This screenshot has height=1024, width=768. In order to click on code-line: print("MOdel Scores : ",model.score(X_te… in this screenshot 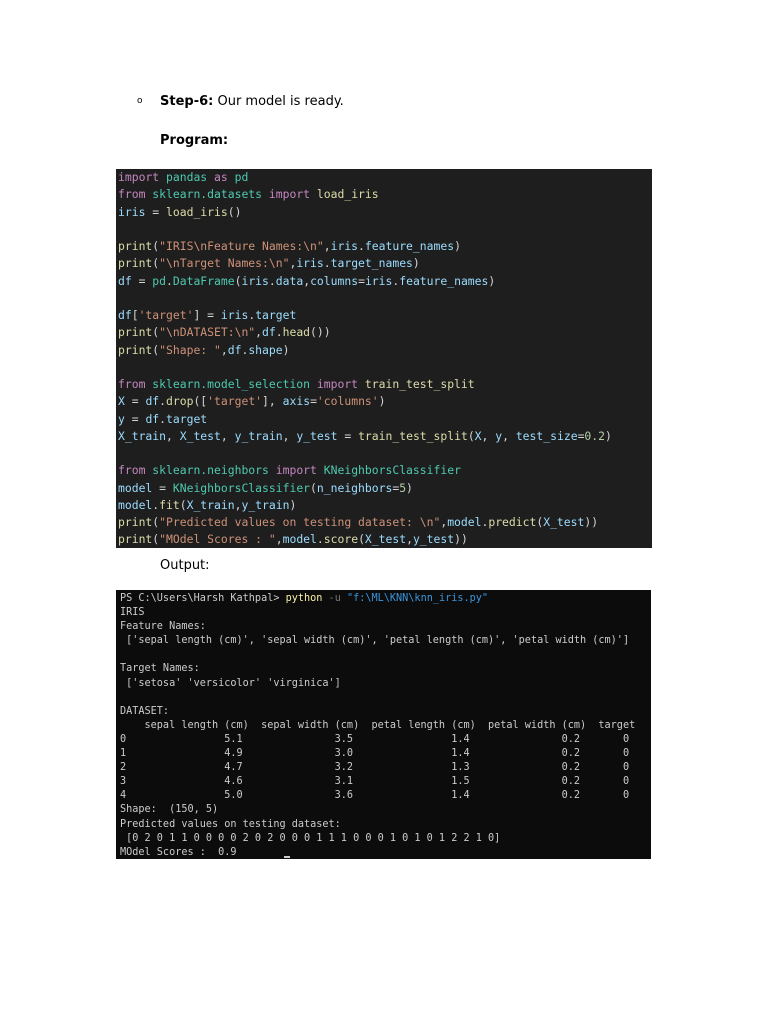, I will do `click(385, 539)`.